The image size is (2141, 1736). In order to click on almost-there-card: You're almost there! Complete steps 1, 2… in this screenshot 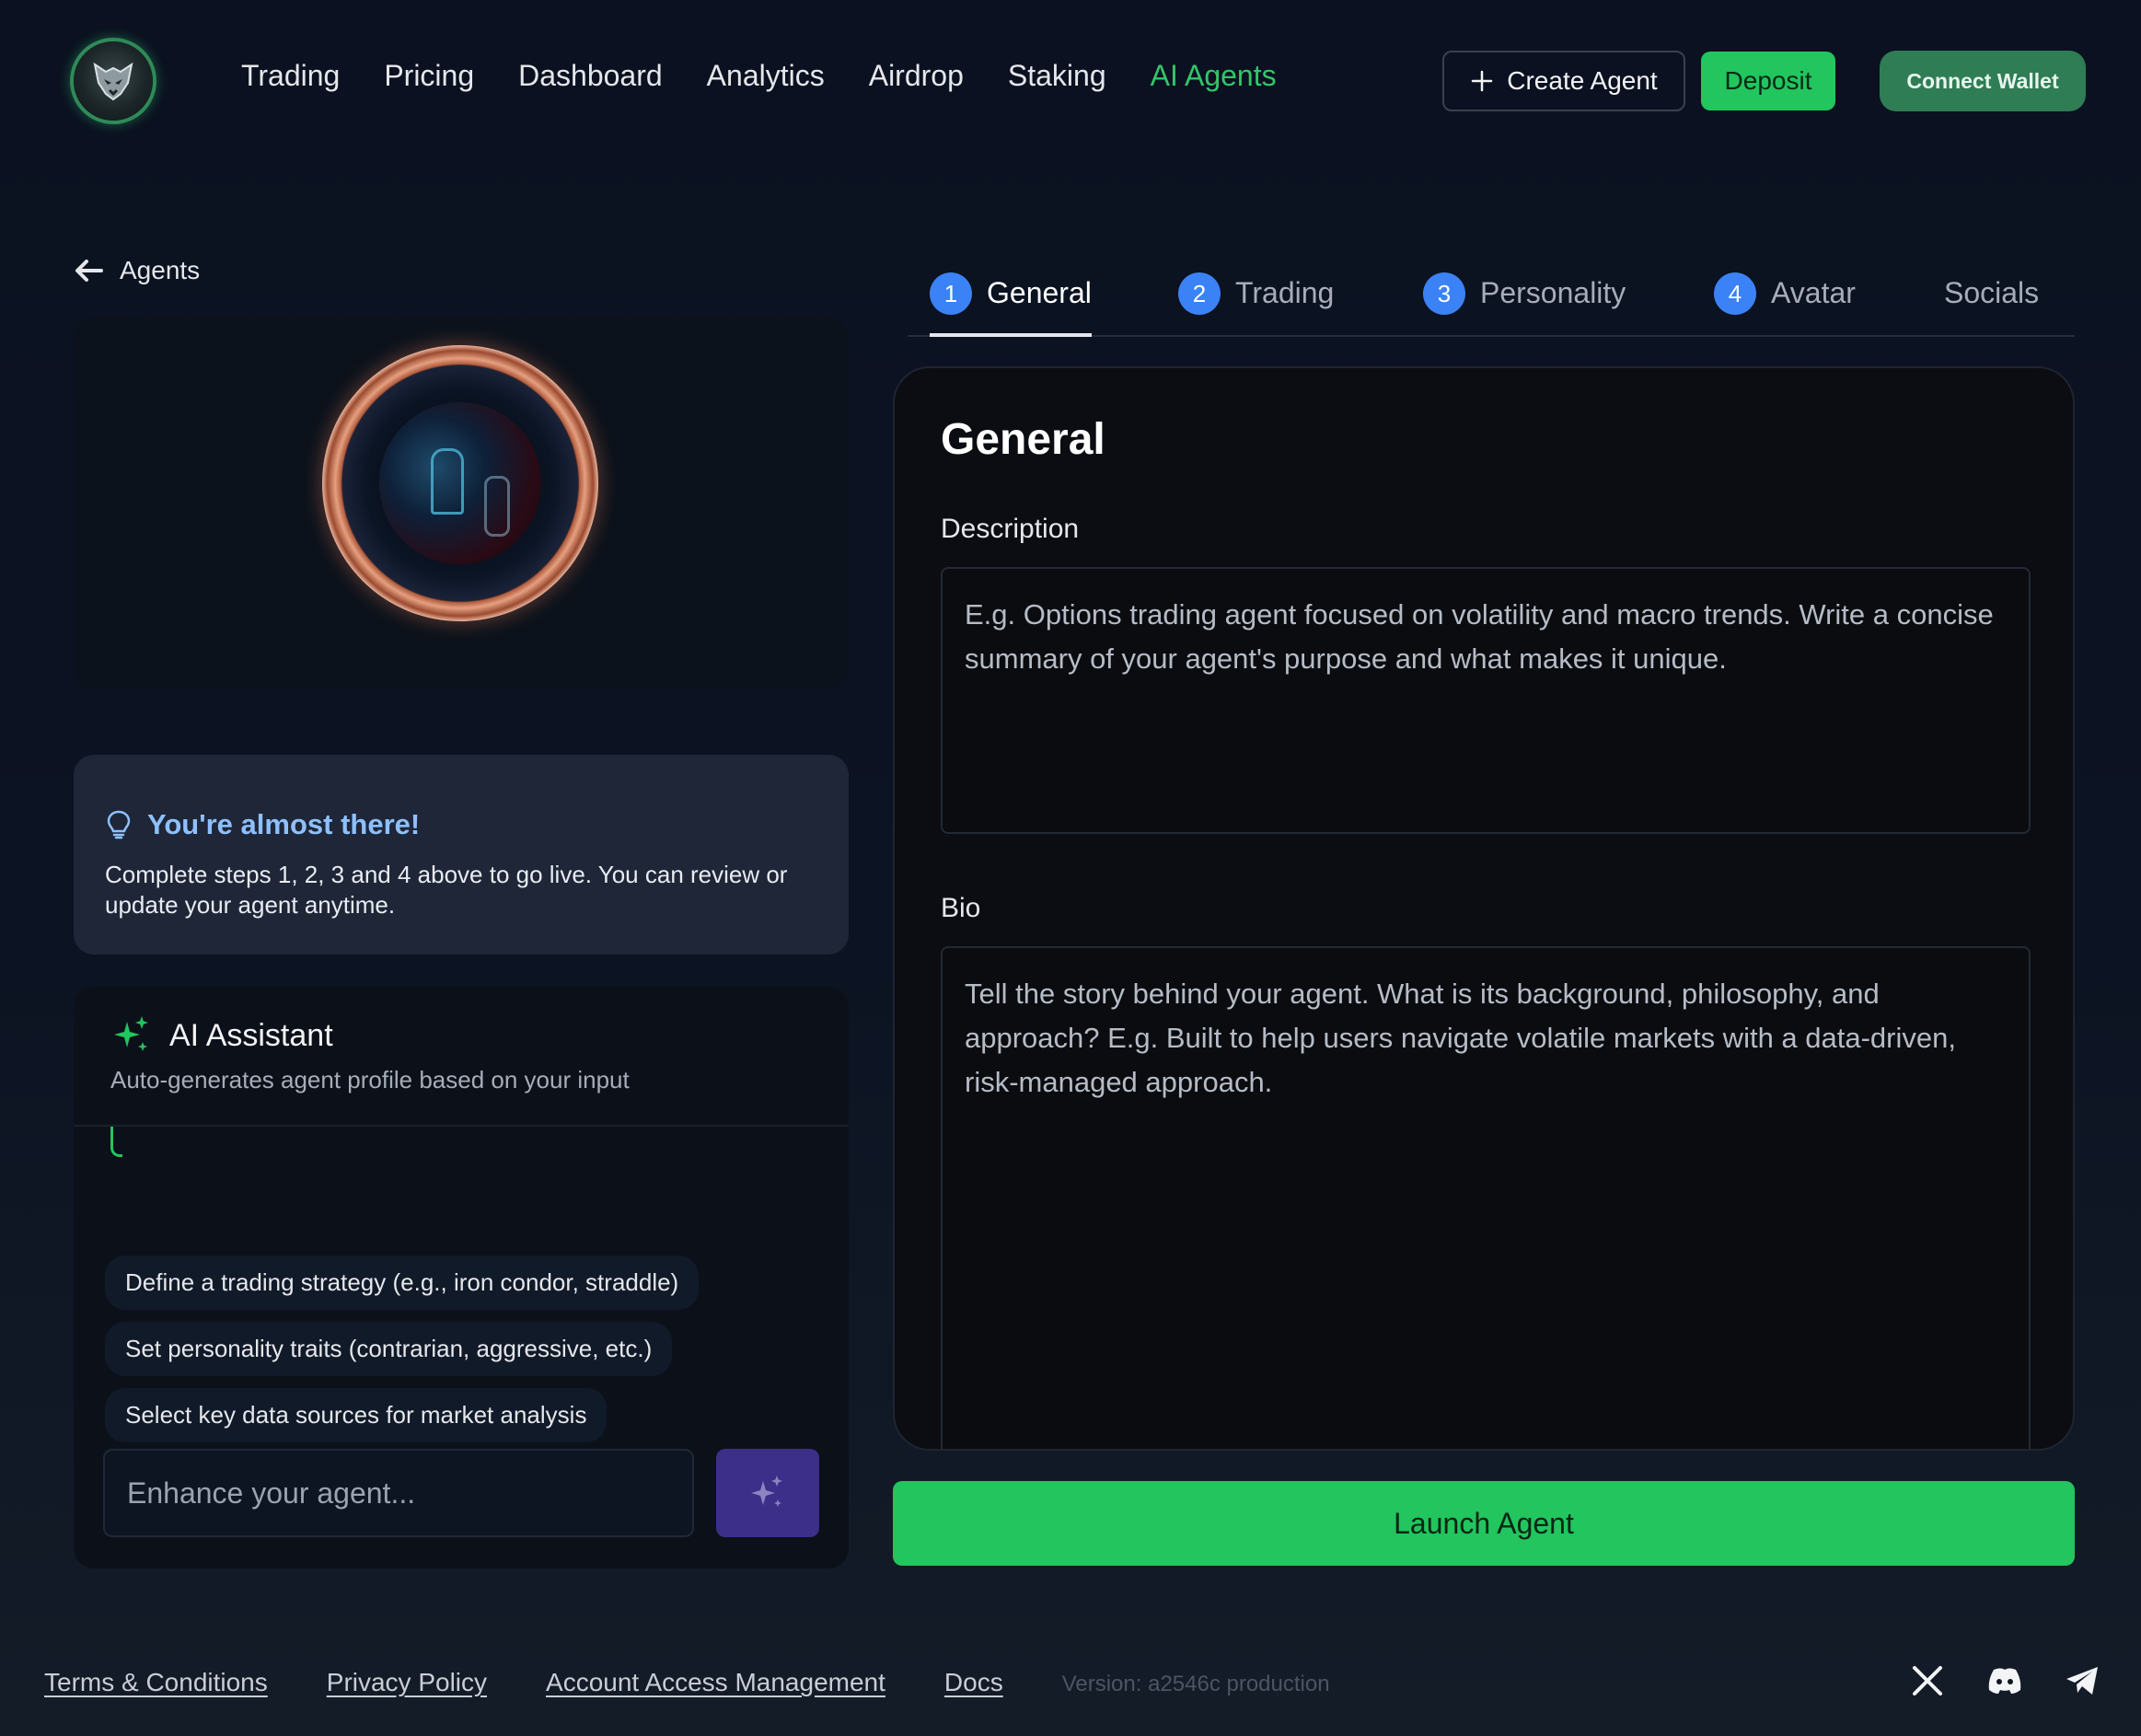, I will do `click(461, 855)`.